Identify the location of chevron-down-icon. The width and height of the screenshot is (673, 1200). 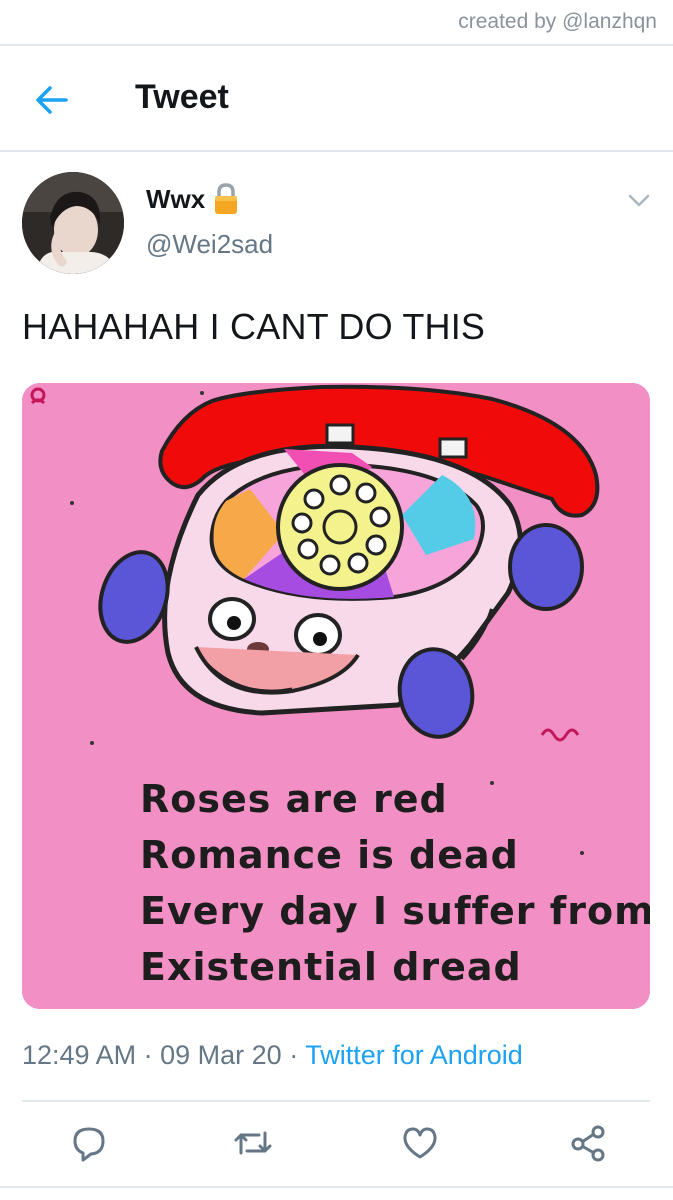
(639, 200).